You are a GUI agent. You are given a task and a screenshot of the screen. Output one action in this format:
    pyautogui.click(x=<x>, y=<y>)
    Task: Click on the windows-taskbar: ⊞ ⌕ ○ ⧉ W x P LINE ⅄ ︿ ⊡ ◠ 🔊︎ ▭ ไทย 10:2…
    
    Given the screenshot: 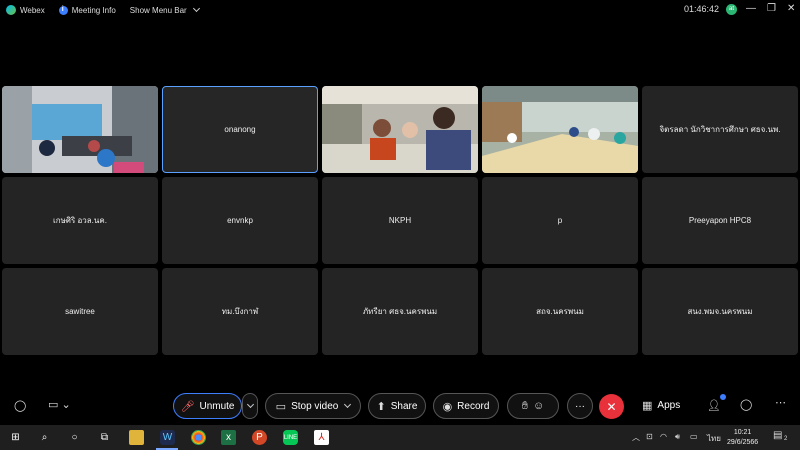 What is the action you would take?
    pyautogui.click(x=400, y=437)
    